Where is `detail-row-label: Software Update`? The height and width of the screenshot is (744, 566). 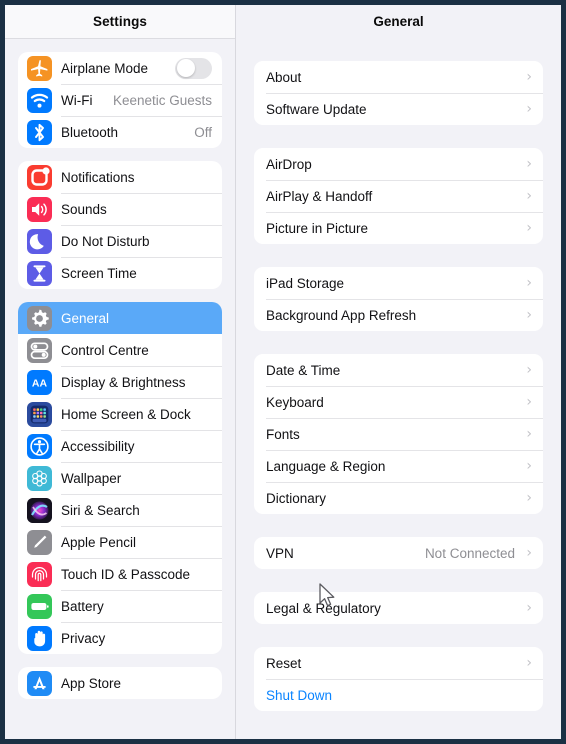 detail-row-label: Software Update is located at coordinates (316, 109).